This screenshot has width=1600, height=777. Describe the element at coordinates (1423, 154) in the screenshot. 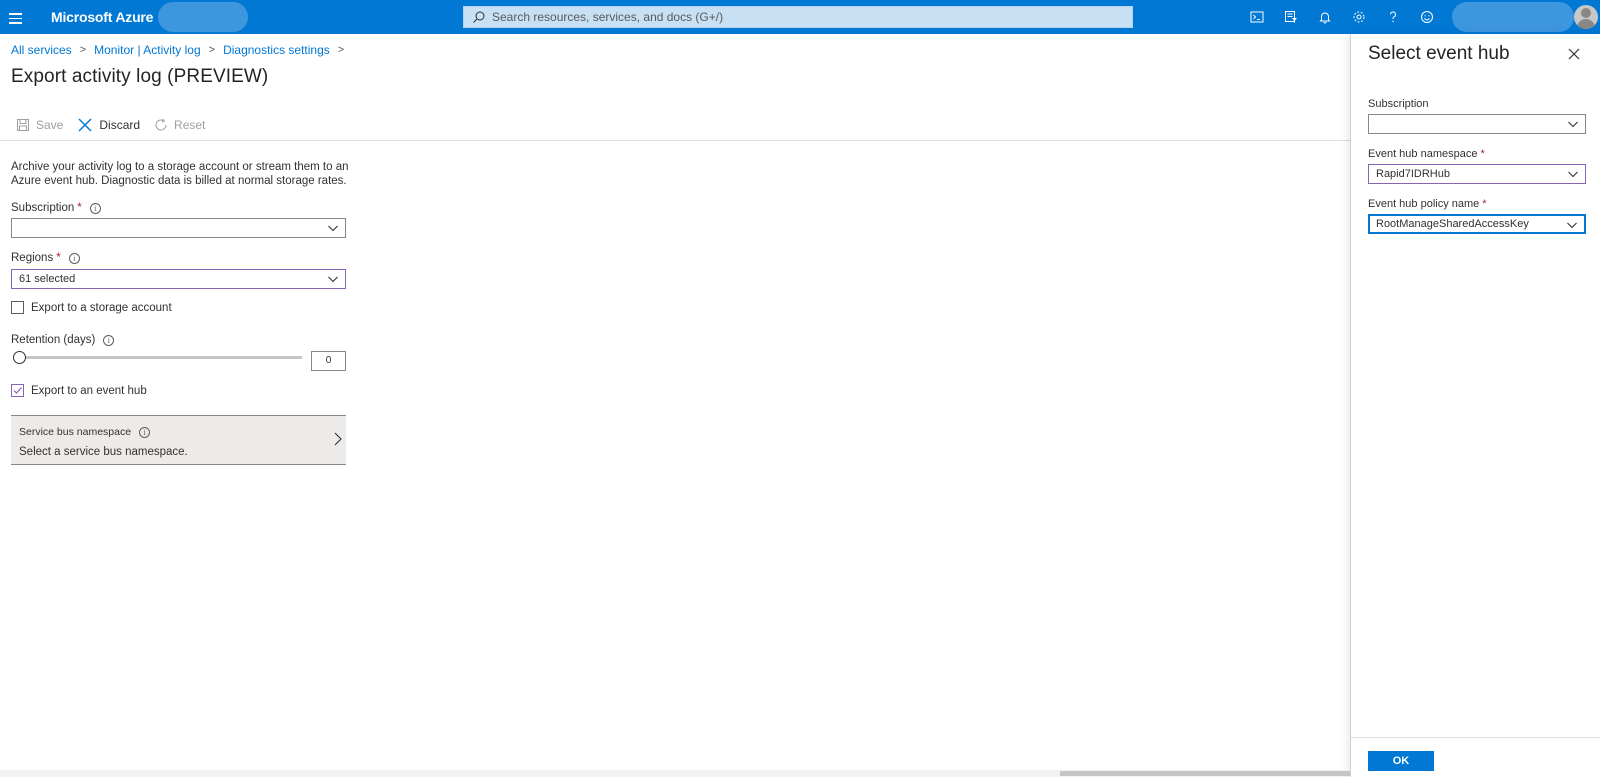

I see `event-hub-namespace-label-text: Event hub namespace` at that location.